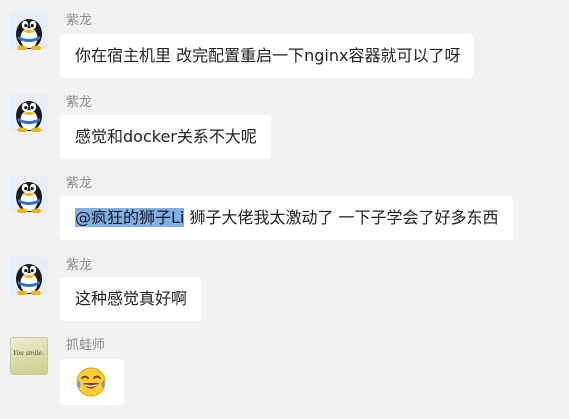 The width and height of the screenshot is (569, 419). Describe the element at coordinates (341, 217) in the screenshot. I see `message-text: 狮子大佬我太激动了 一下子学会了好多东西` at that location.